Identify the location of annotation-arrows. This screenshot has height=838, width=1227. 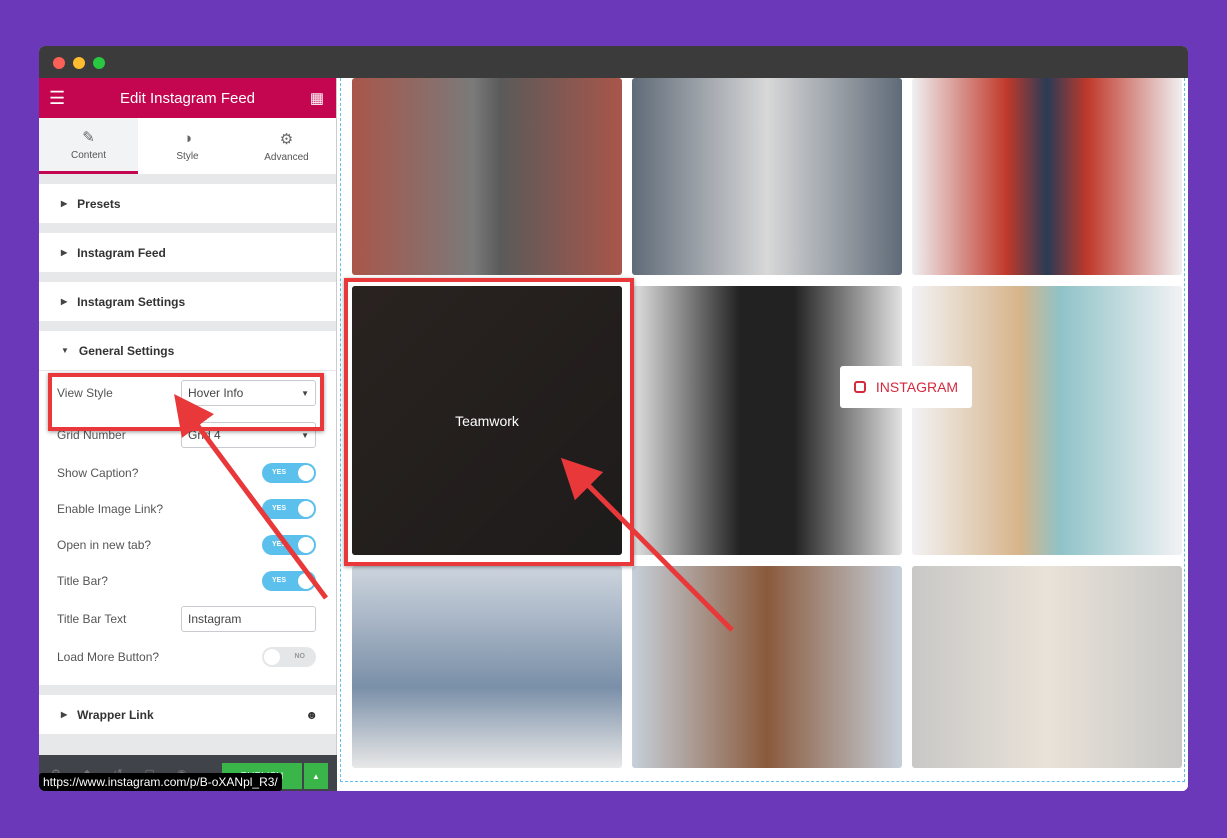
(454, 512).